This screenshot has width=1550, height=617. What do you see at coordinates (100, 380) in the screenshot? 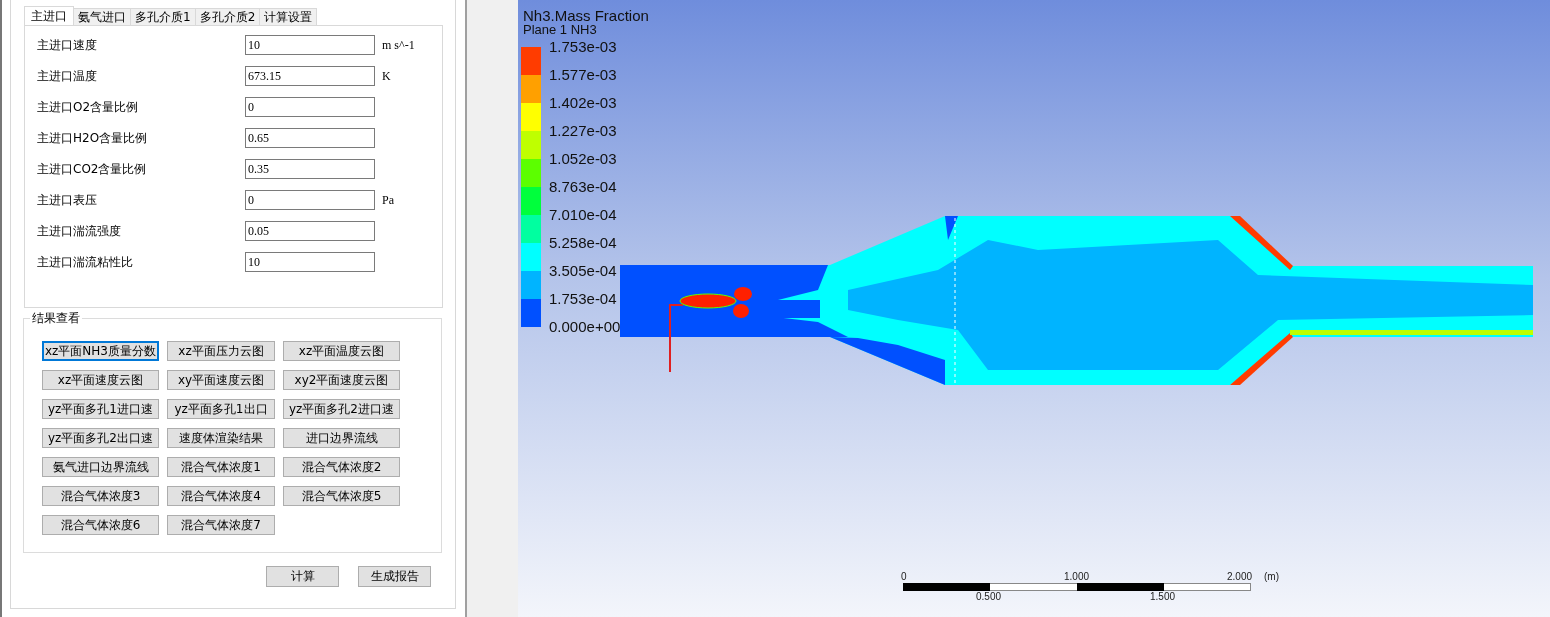
I see `result-button: xz平面速度云图` at bounding box center [100, 380].